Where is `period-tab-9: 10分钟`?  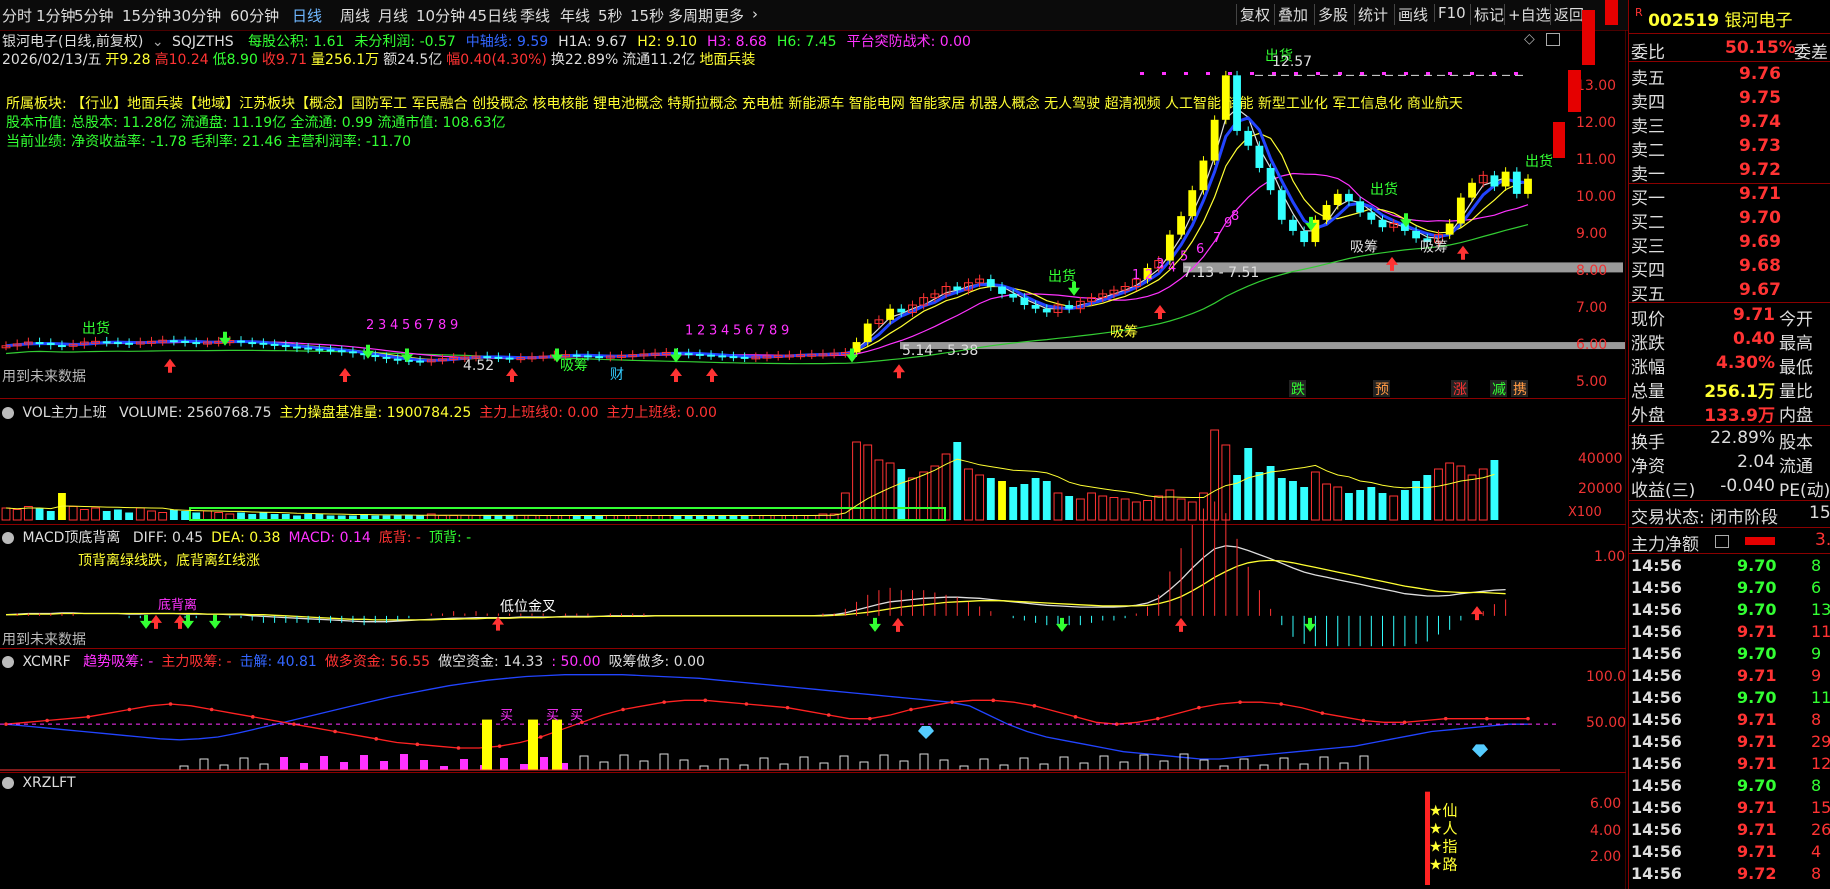
period-tab-9: 10分钟 is located at coordinates (440, 15).